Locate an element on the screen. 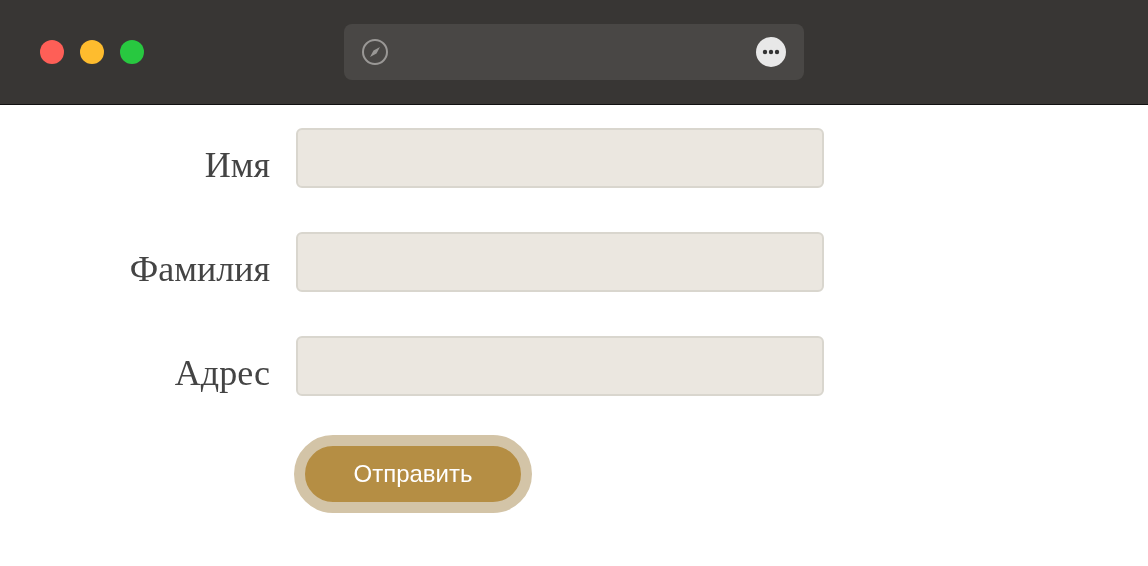 Image resolution: width=1148 pixels, height=566 pixels. minimize-button is located at coordinates (92, 52).